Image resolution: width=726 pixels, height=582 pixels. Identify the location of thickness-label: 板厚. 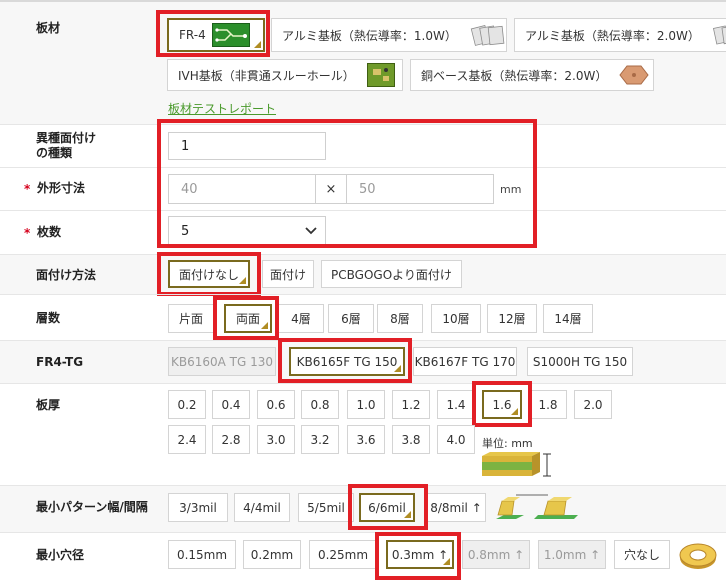
(48, 405).